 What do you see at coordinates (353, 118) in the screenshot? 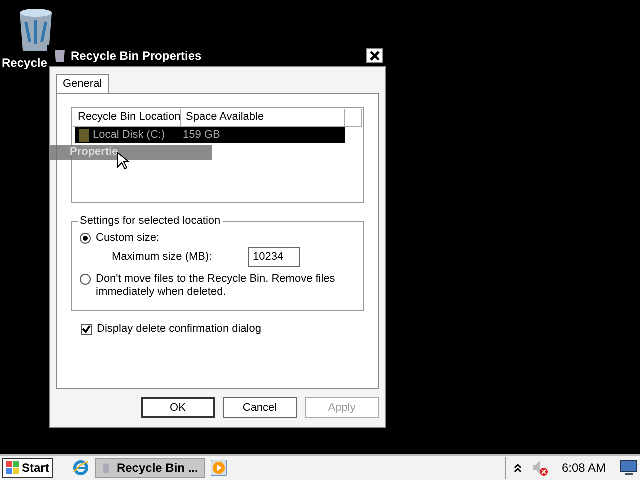
I see `header-filler` at bounding box center [353, 118].